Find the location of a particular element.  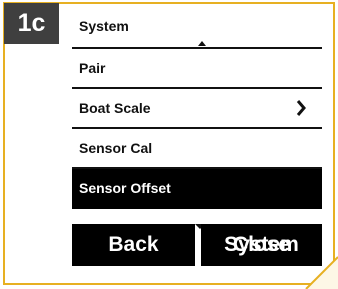

menu-item-label: Boat Scale is located at coordinates (115, 108).